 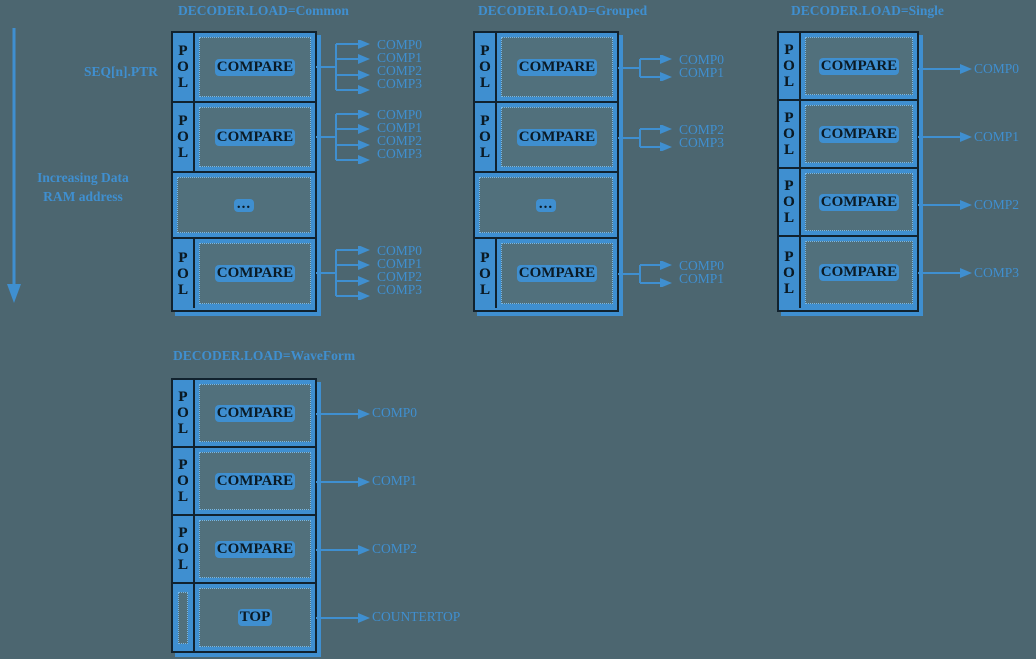 I want to click on down-arrow-icon, so click(x=14, y=165).